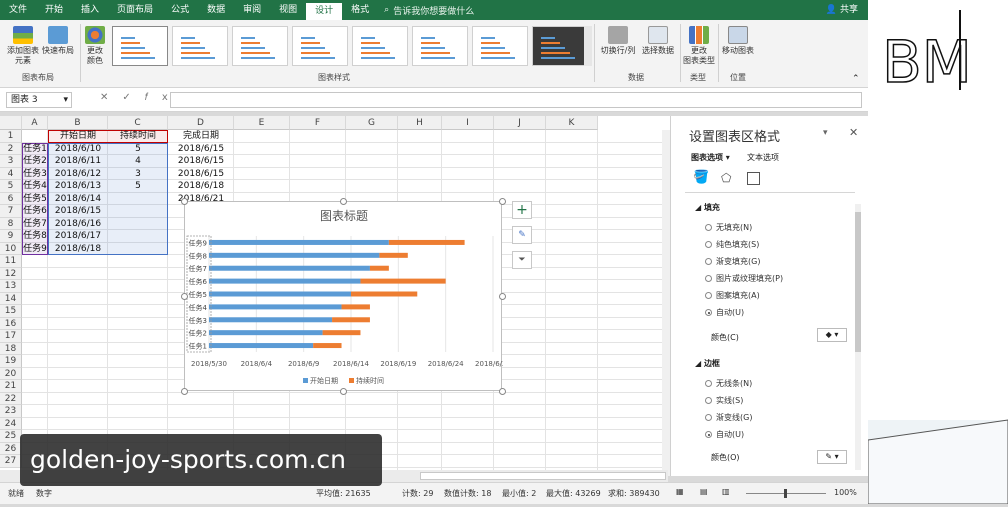 This screenshot has width=1008, height=507. I want to click on table-cell: 2018/6/13, so click(78, 186).